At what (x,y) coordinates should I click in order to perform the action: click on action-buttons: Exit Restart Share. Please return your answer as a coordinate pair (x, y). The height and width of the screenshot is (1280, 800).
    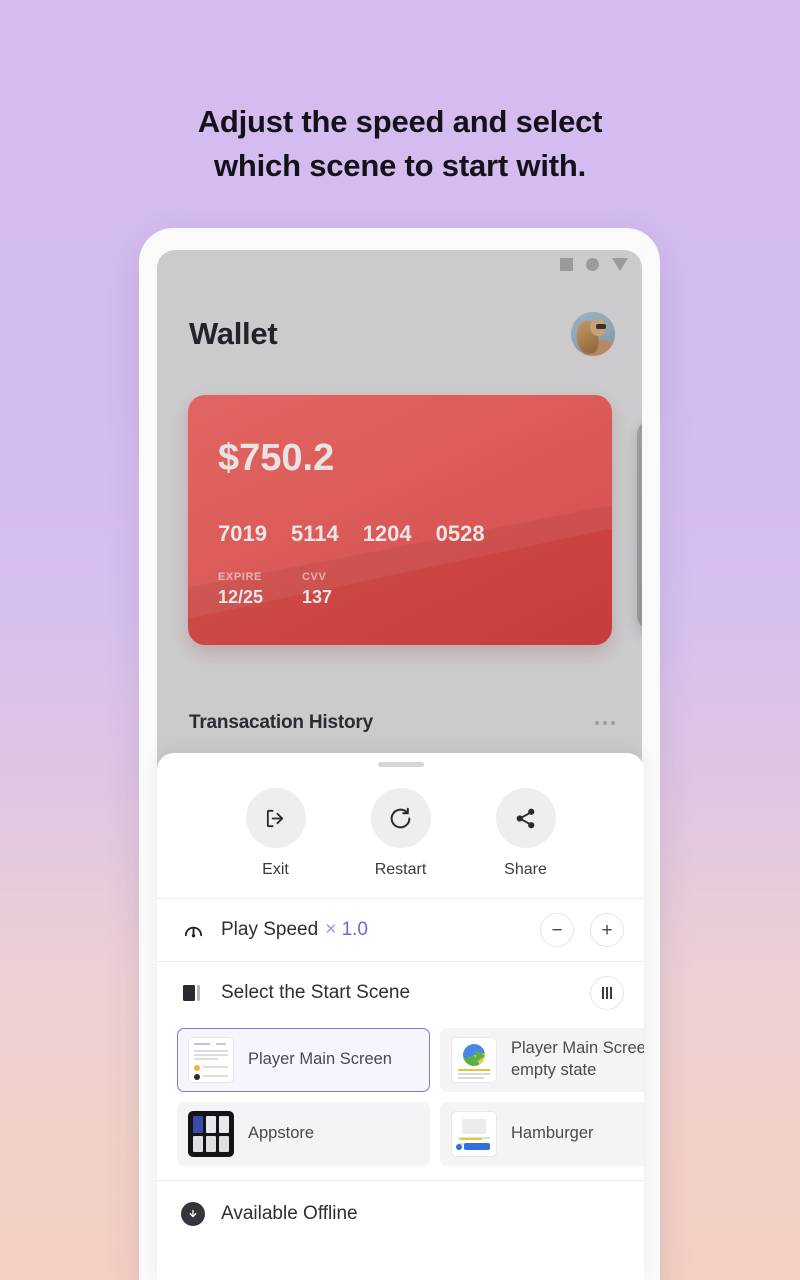
    Looking at the image, I should click on (400, 833).